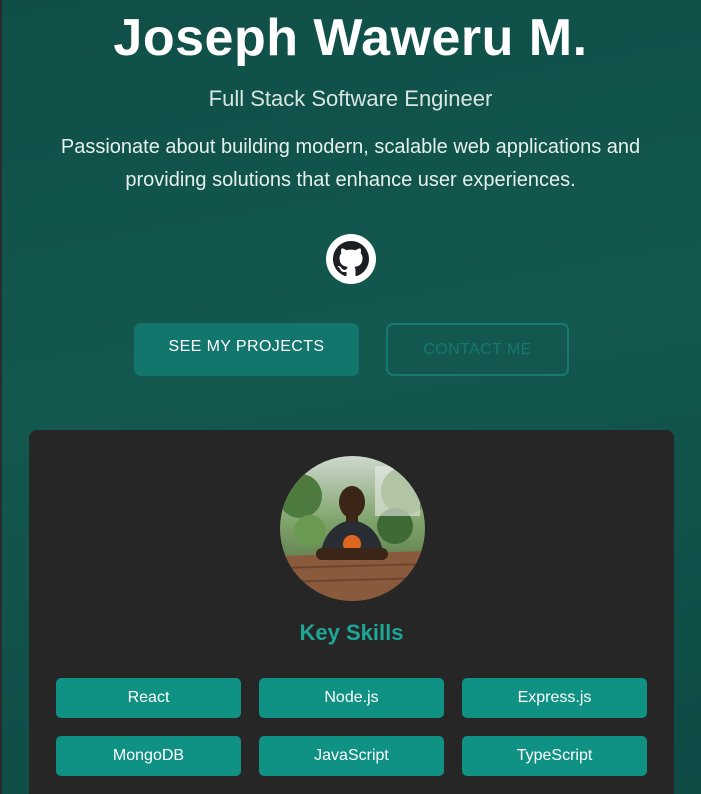 This screenshot has height=794, width=701. I want to click on profile-photo, so click(352, 528).